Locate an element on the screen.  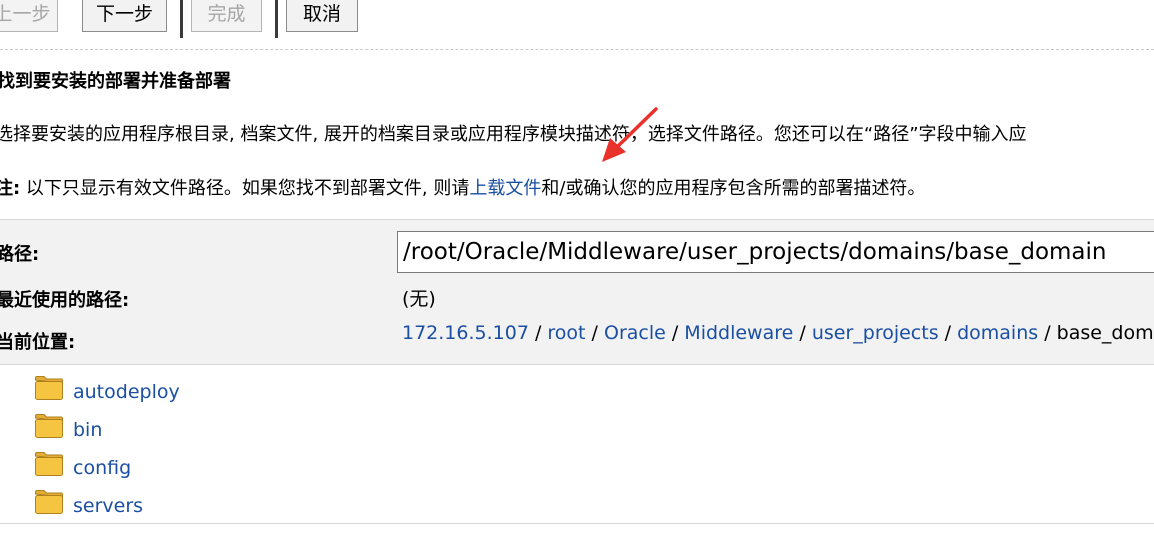
finish-button: 完成 is located at coordinates (226, 16).